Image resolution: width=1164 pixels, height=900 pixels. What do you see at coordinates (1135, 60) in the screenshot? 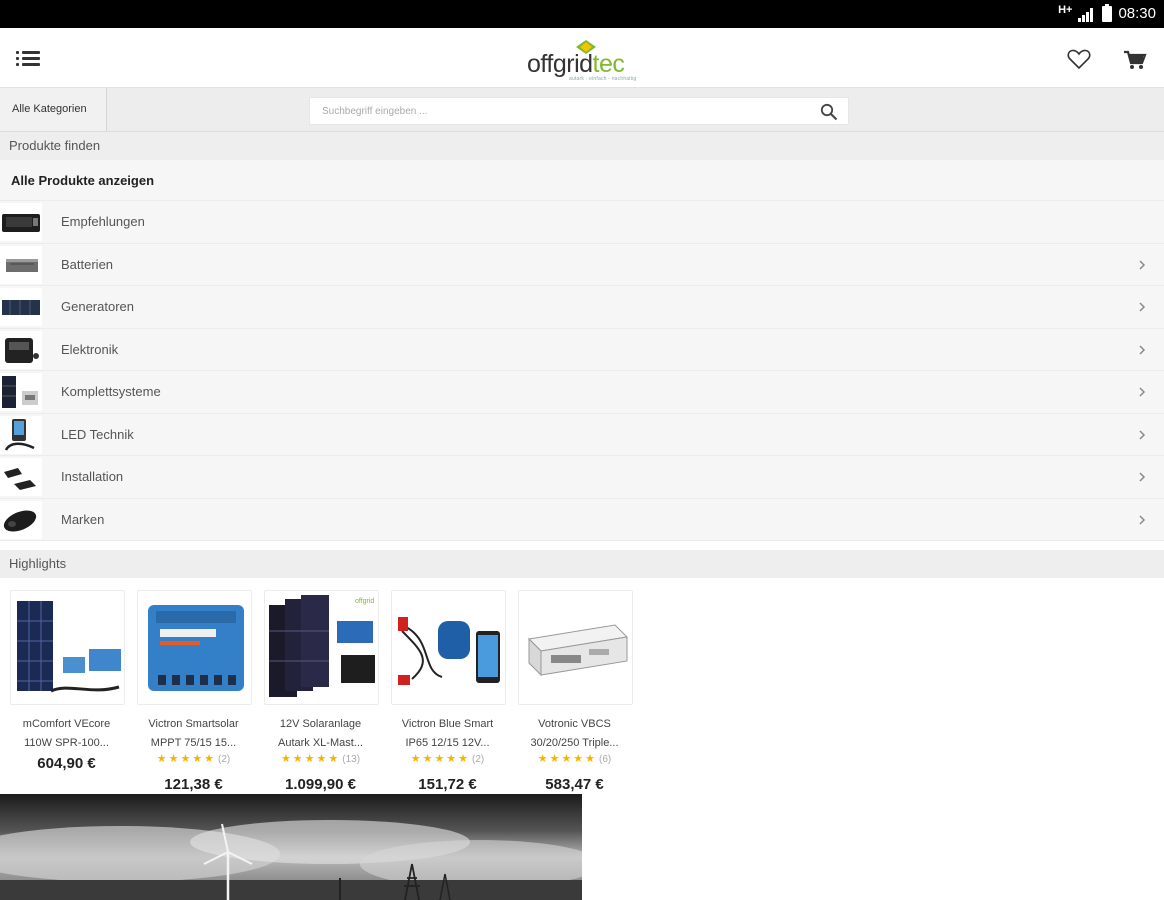
I see `shopping-cart-icon` at bounding box center [1135, 60].